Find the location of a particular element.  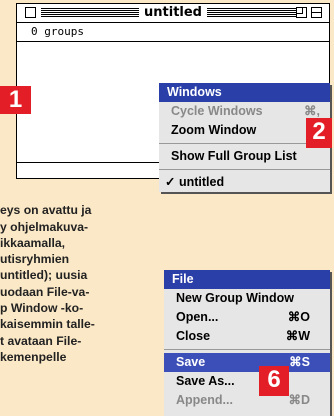

menu-item-show-full-group-list: Show Full Group List is located at coordinates (244, 156).